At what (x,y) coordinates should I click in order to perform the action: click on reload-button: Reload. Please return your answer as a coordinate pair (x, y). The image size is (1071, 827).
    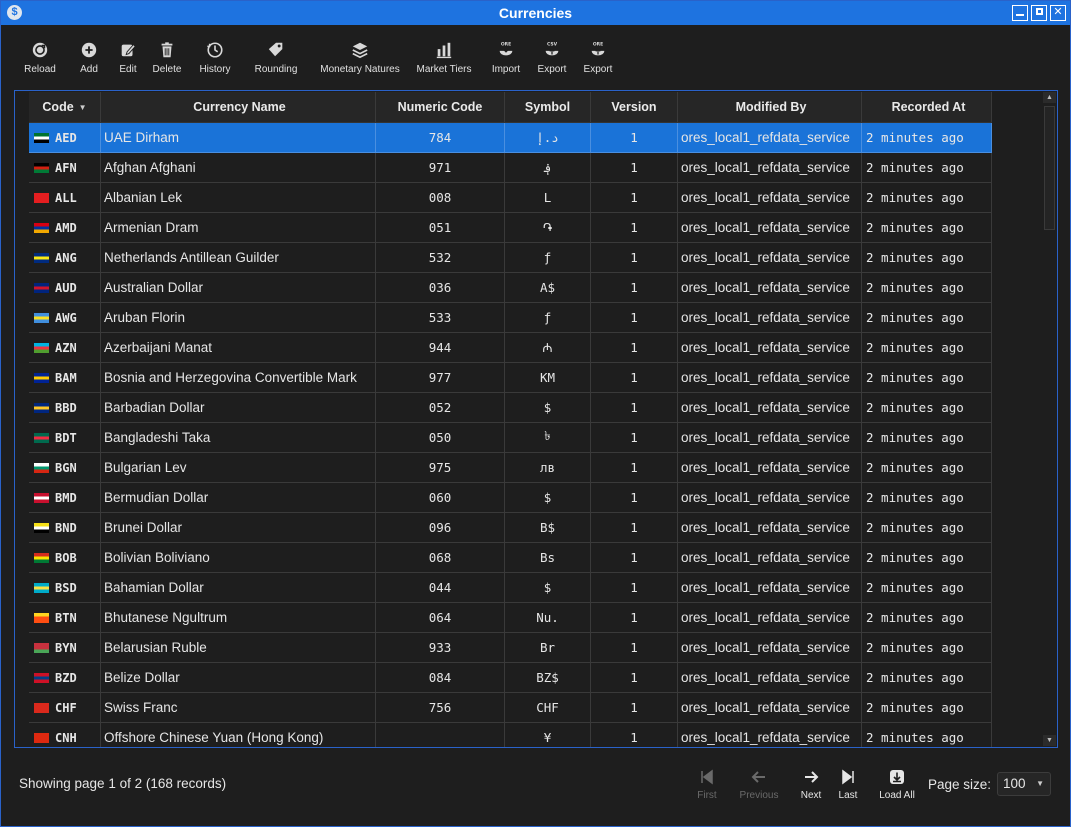
    Looking at the image, I should click on (40, 57).